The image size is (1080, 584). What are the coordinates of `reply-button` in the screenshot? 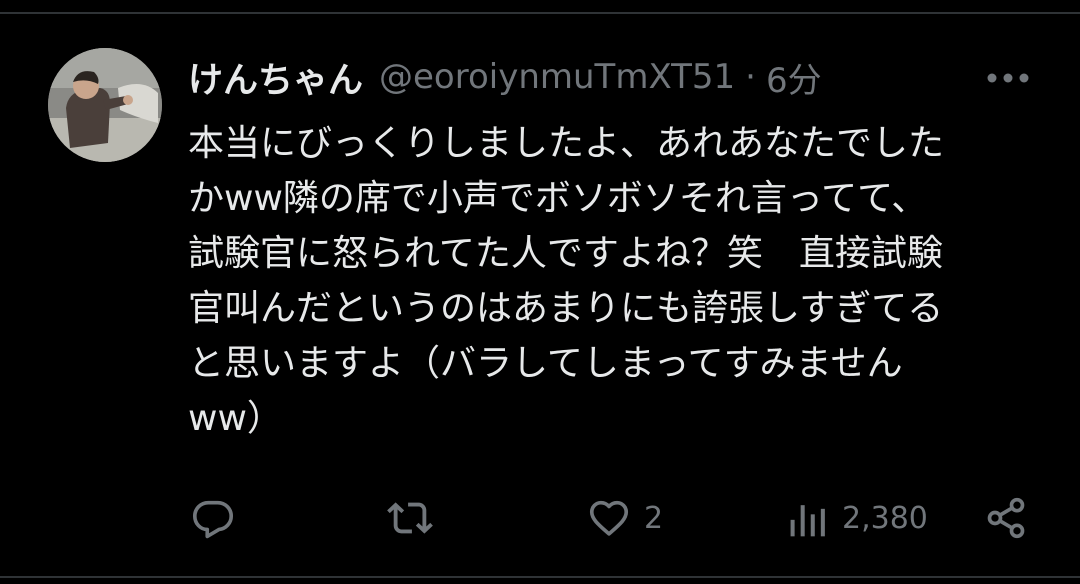 It's located at (213, 518).